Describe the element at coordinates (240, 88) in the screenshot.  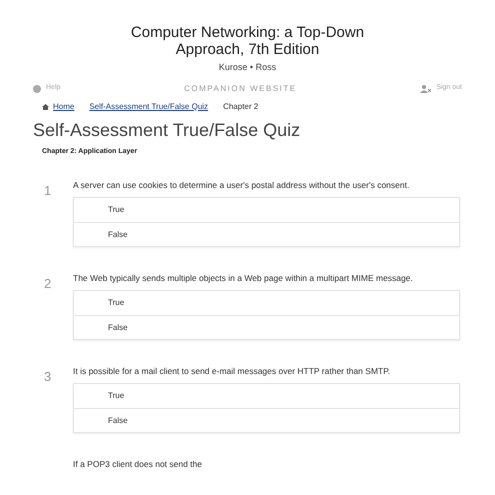
I see `companion-website-label: COMPANION WEBSITE` at that location.